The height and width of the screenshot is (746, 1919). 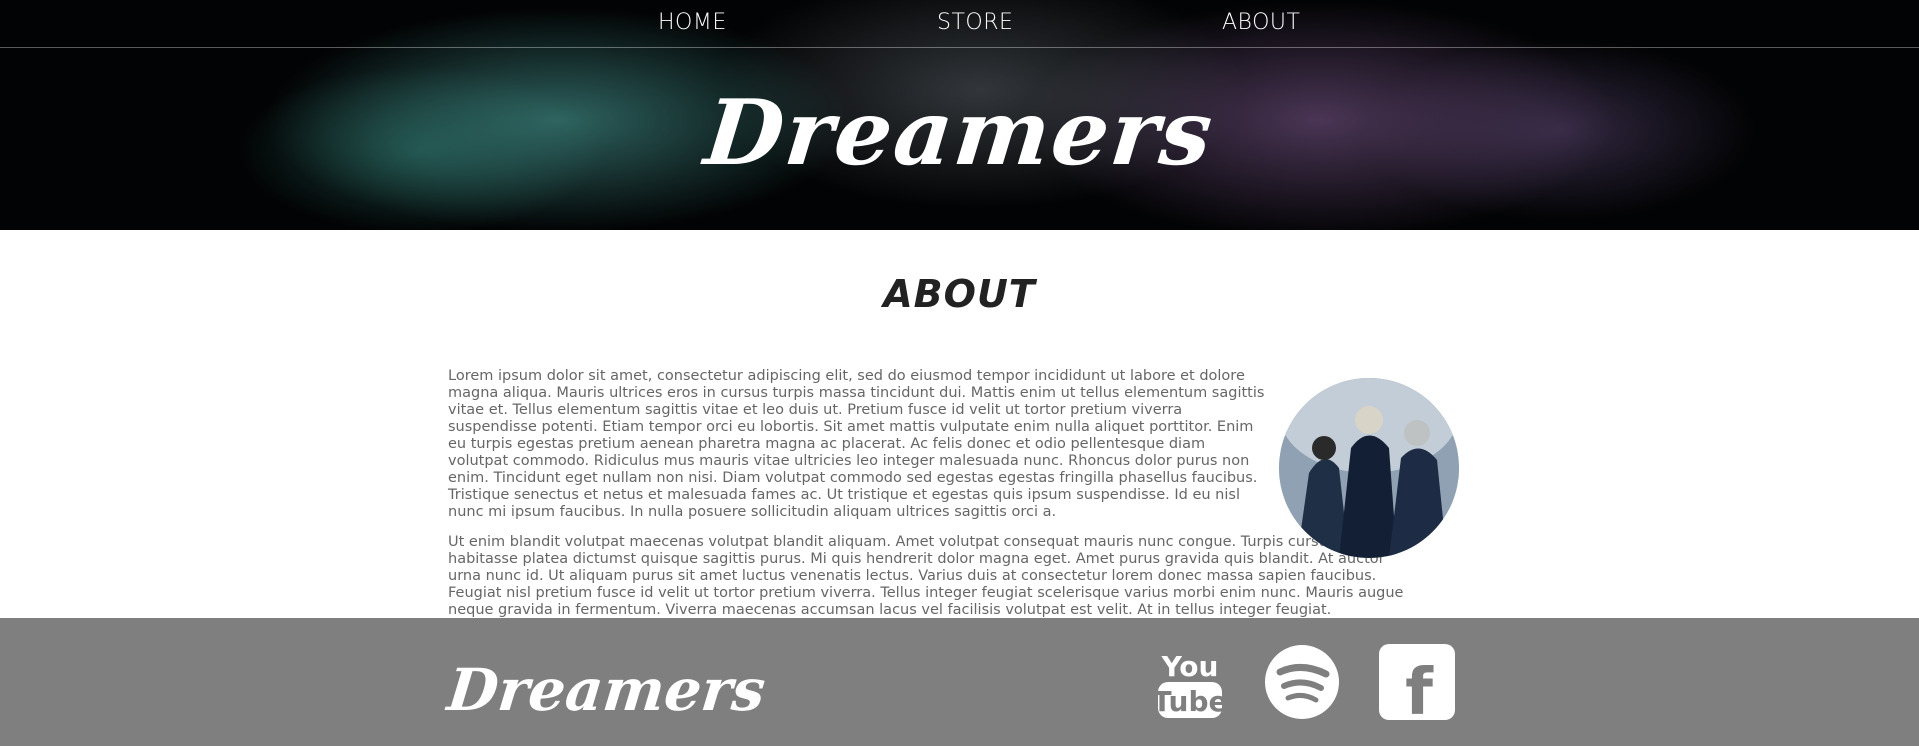 What do you see at coordinates (1190, 701) in the screenshot?
I see `youtube-icon-text-bottom: Tube` at bounding box center [1190, 701].